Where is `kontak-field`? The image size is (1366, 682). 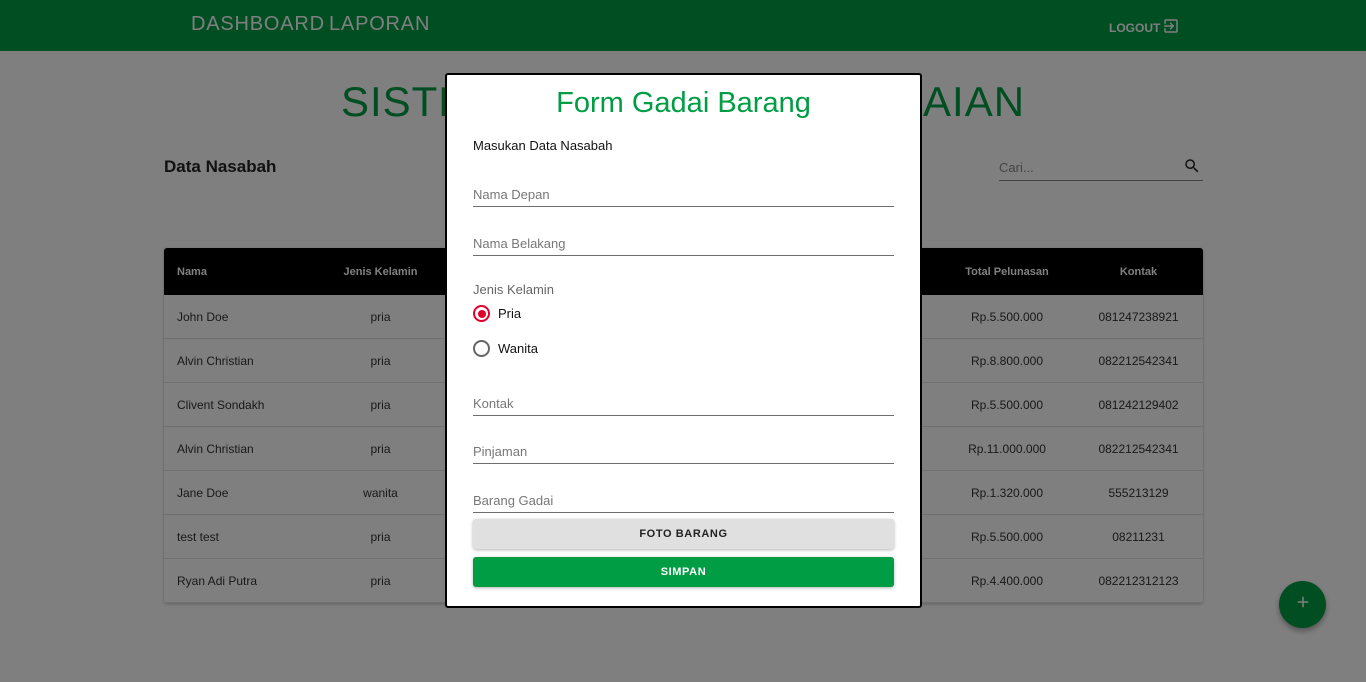 kontak-field is located at coordinates (683, 402).